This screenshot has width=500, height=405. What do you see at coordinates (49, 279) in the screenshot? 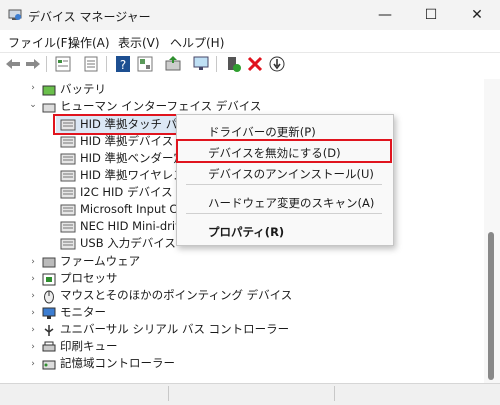
I see `processor-icon` at bounding box center [49, 279].